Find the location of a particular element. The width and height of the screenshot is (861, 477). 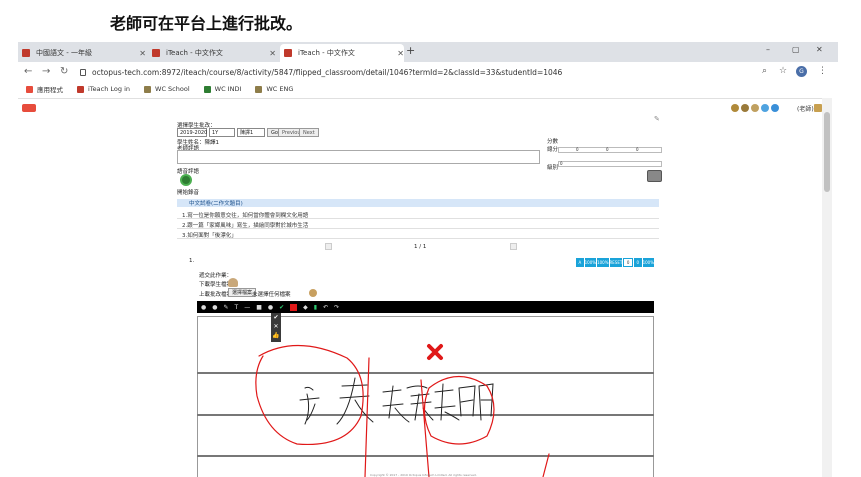

logout-icon is located at coordinates (818, 108).